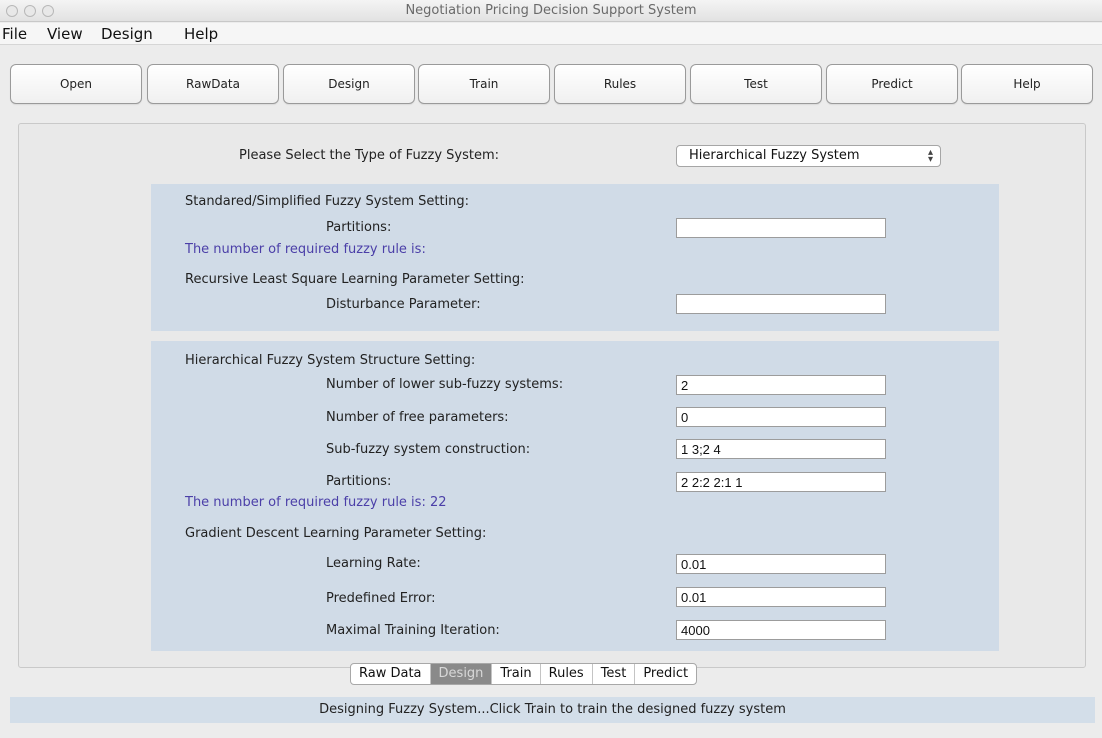  I want to click on fuzzy-type-value: Hierarchical Fuzzy System, so click(774, 155).